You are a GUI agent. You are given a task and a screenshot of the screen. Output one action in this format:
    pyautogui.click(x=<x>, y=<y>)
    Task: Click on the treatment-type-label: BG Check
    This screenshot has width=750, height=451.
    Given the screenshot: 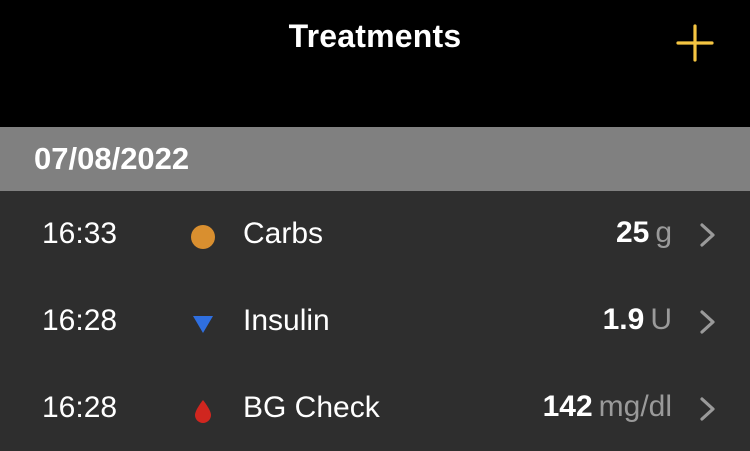 What is the action you would take?
    pyautogui.click(x=311, y=407)
    